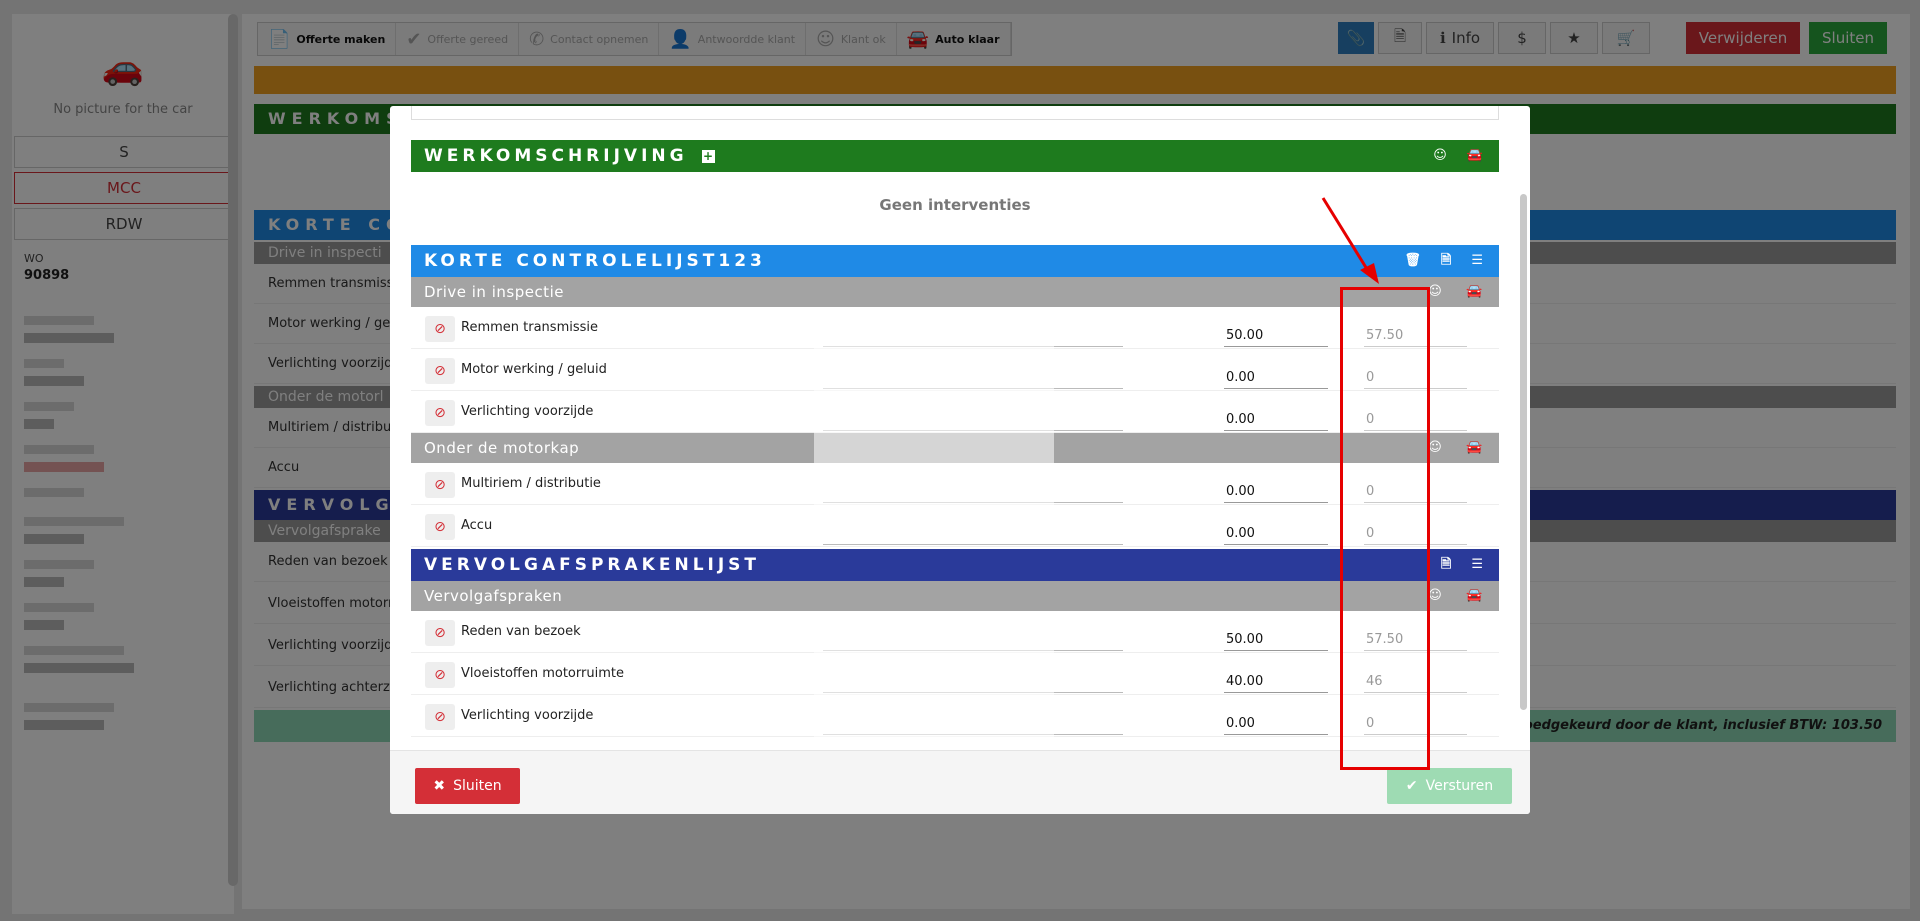 Image resolution: width=1920 pixels, height=921 pixels. What do you see at coordinates (1412, 261) in the screenshot?
I see `trash-icon: 🗑` at bounding box center [1412, 261].